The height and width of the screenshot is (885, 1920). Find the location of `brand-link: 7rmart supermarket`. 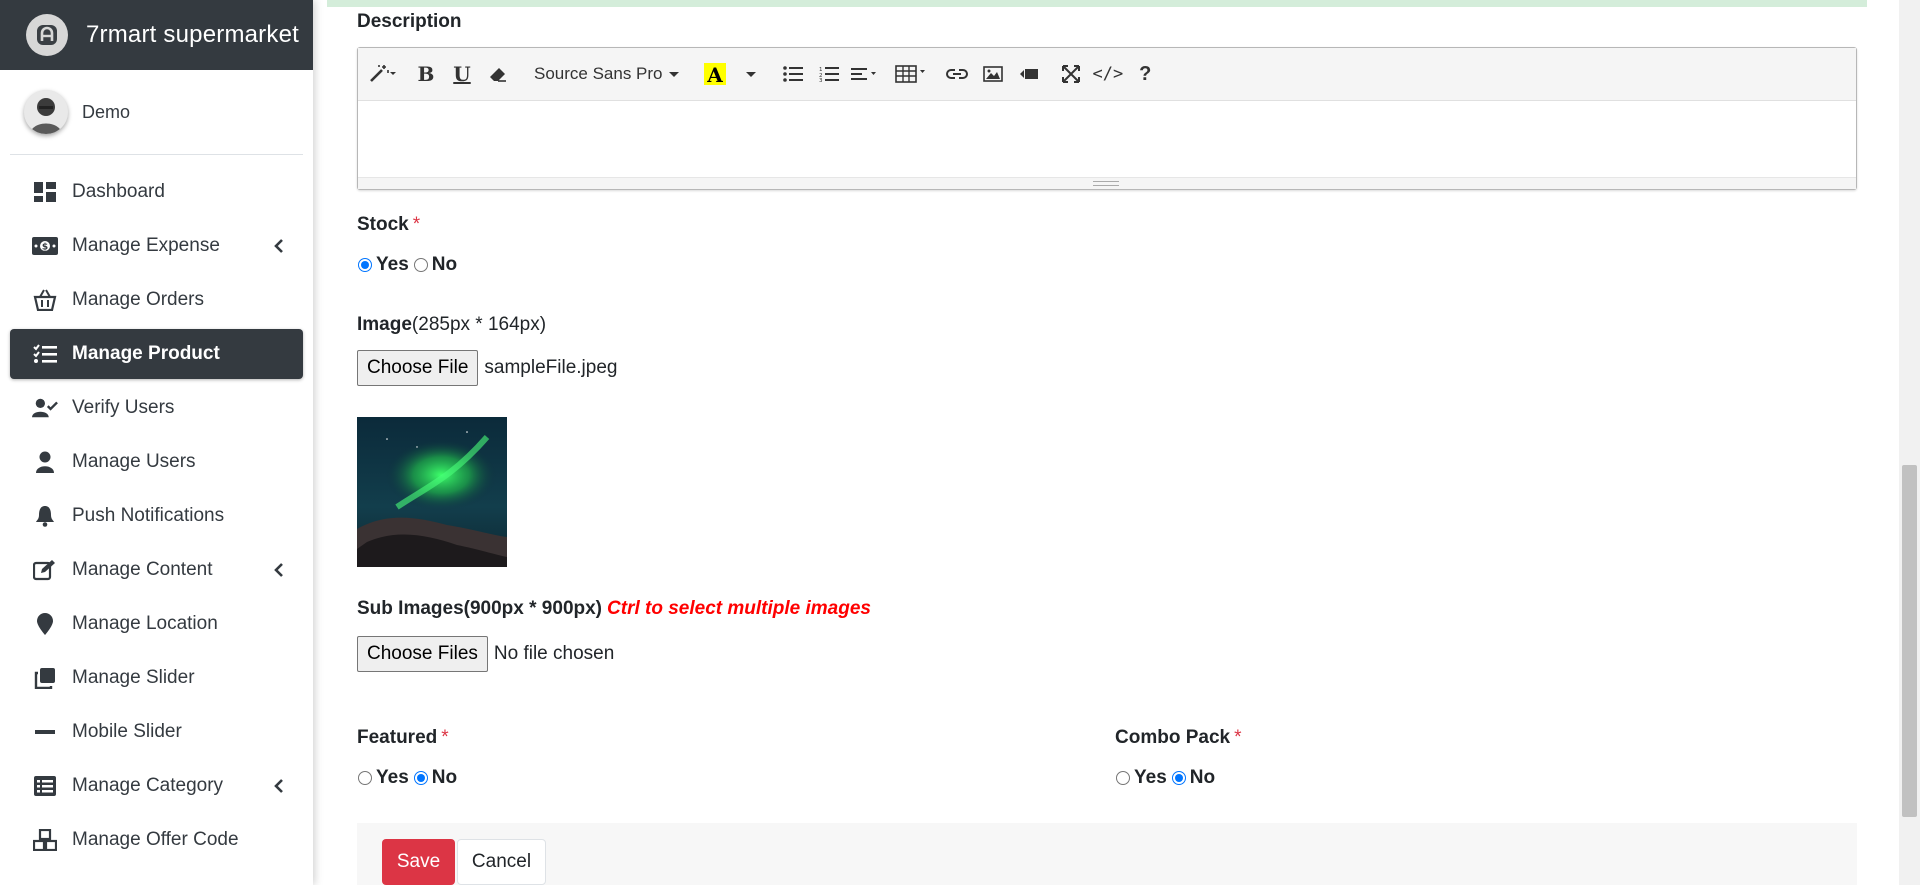

brand-link: 7rmart supermarket is located at coordinates (156, 35).